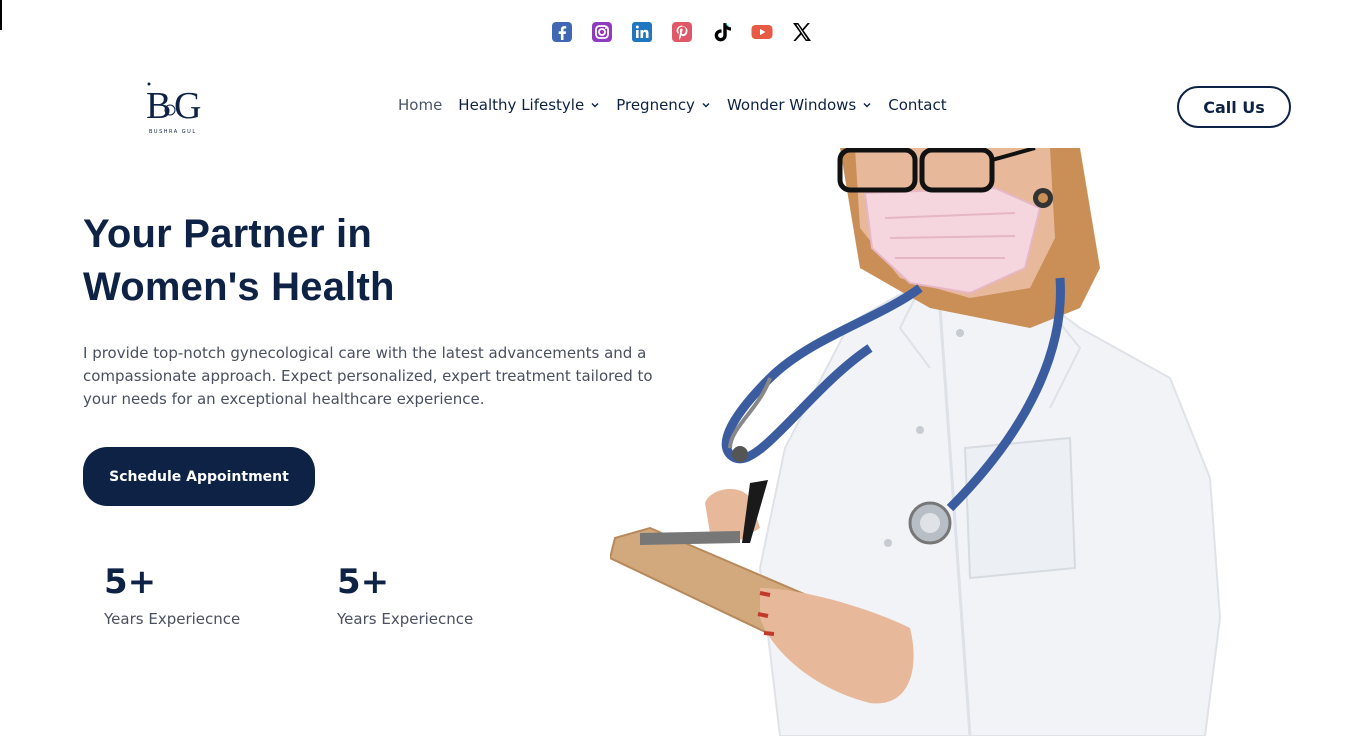 The image size is (1364, 736). I want to click on call-us-button: Call Us, so click(1234, 107).